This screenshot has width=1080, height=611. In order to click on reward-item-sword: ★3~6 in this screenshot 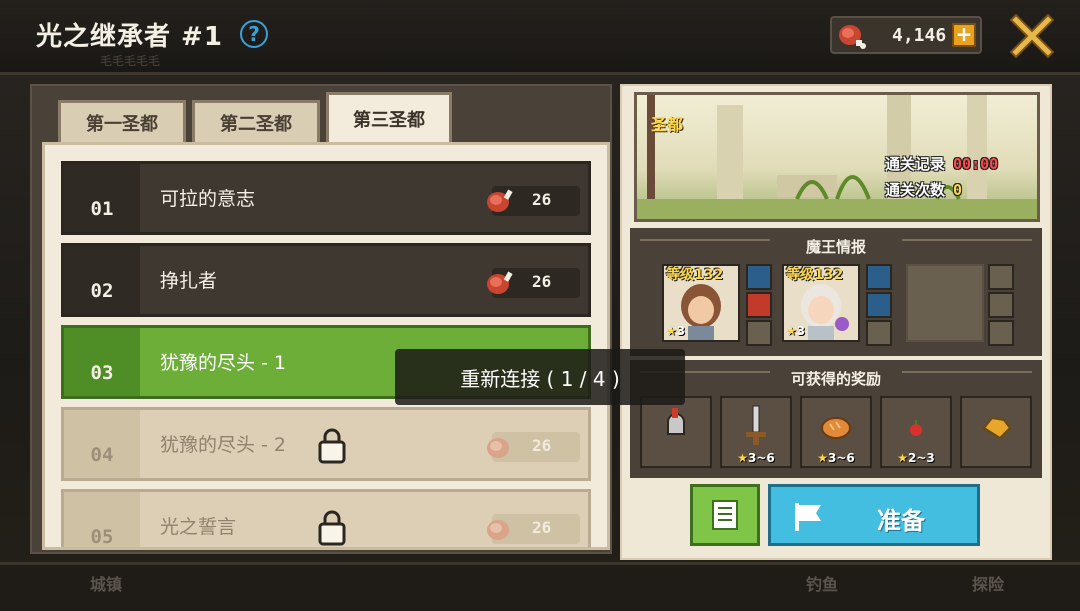, I will do `click(756, 432)`.